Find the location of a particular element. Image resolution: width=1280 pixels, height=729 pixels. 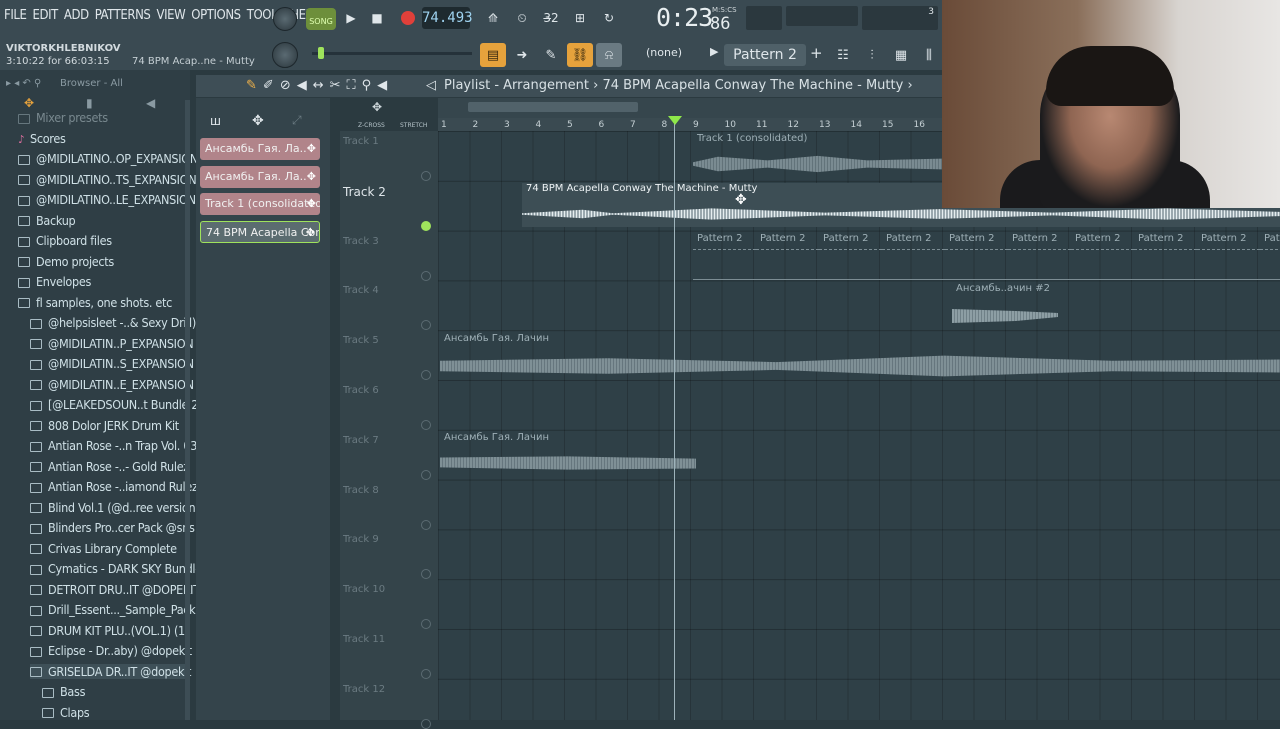

browser-item: fl samples, one shots. etc is located at coordinates (95, 302).